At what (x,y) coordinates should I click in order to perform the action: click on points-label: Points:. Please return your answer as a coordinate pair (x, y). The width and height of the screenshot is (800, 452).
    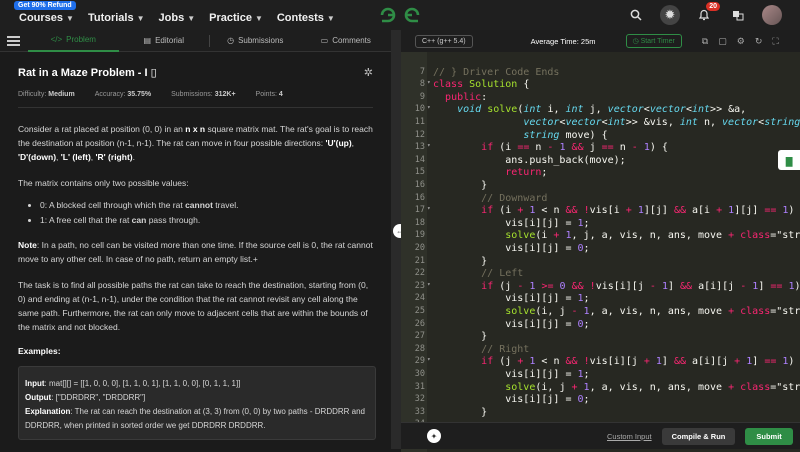
    Looking at the image, I should click on (266, 94).